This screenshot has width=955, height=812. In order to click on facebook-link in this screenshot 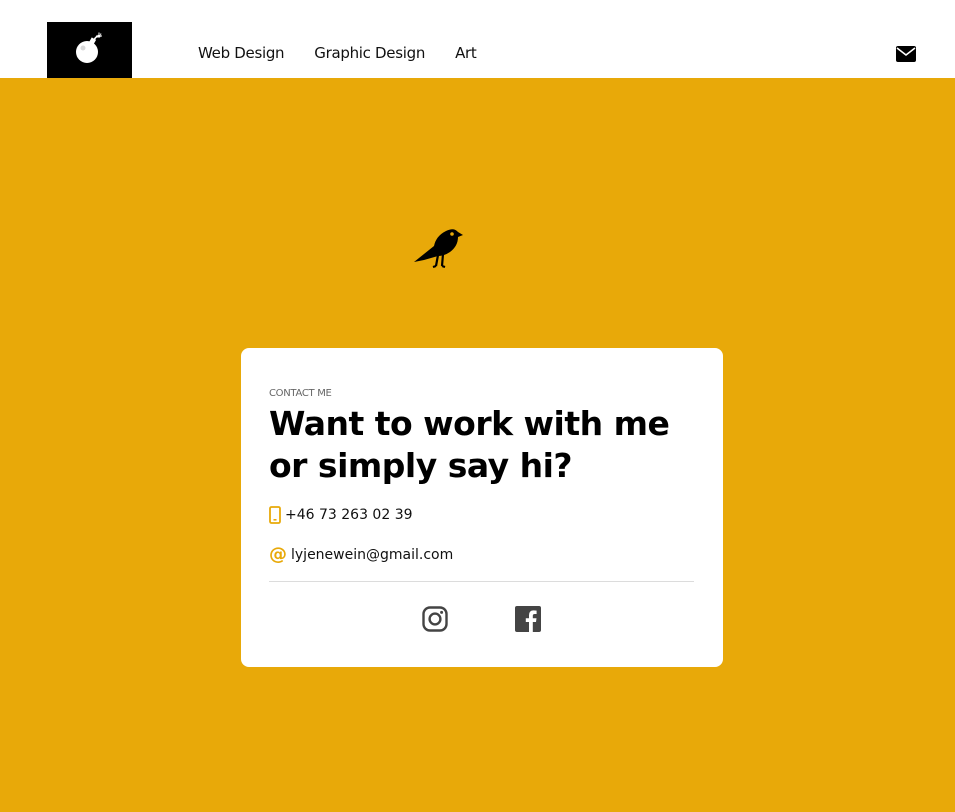, I will do `click(528, 619)`.